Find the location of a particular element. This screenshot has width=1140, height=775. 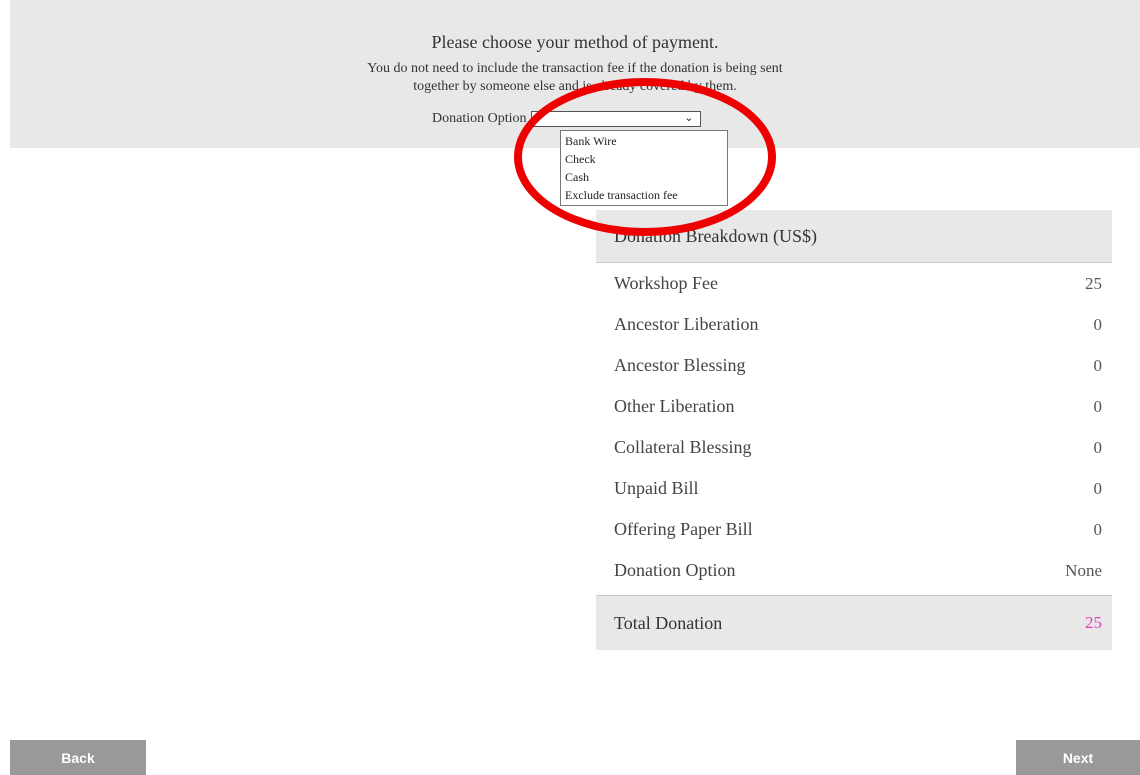

row-value: None is located at coordinates (1083, 570).